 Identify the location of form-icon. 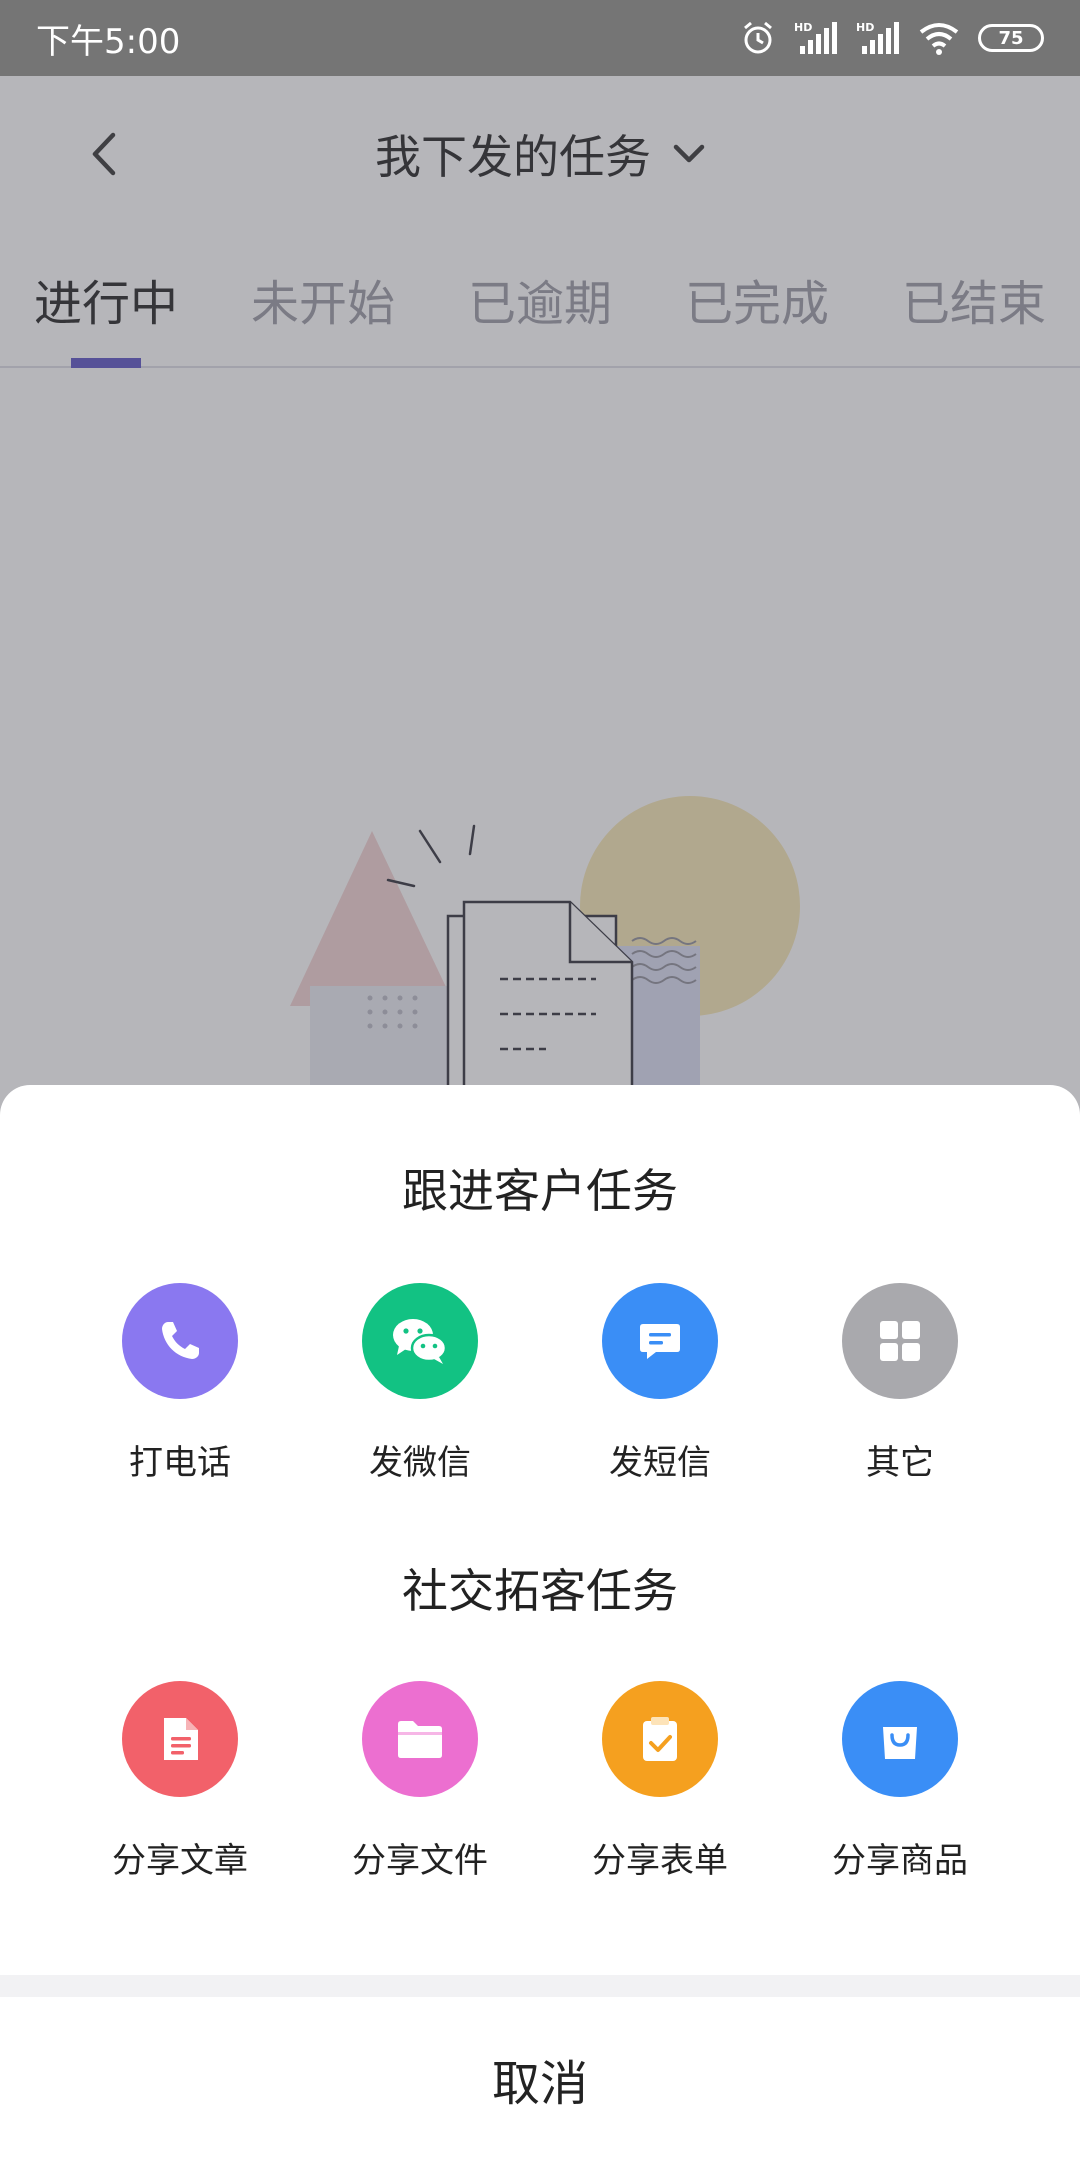
(660, 1739).